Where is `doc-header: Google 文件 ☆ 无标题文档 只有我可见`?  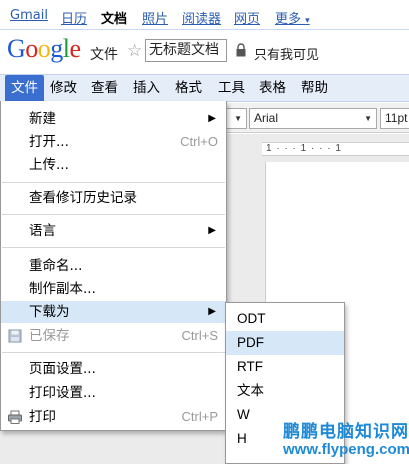 doc-header: Google 文件 ☆ 无标题文档 只有我可见 is located at coordinates (204, 52).